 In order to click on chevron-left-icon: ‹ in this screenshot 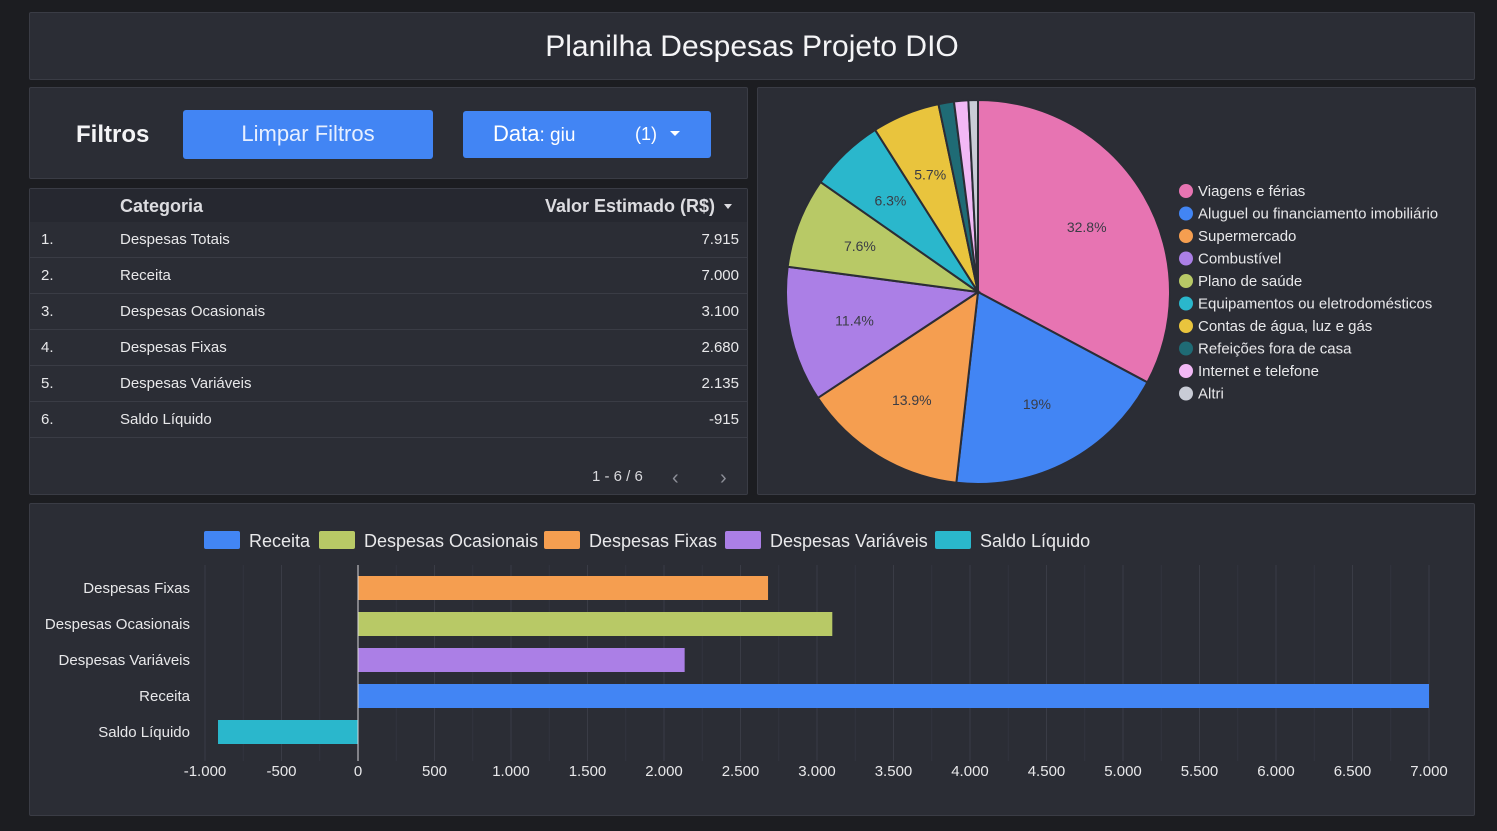, I will do `click(675, 478)`.